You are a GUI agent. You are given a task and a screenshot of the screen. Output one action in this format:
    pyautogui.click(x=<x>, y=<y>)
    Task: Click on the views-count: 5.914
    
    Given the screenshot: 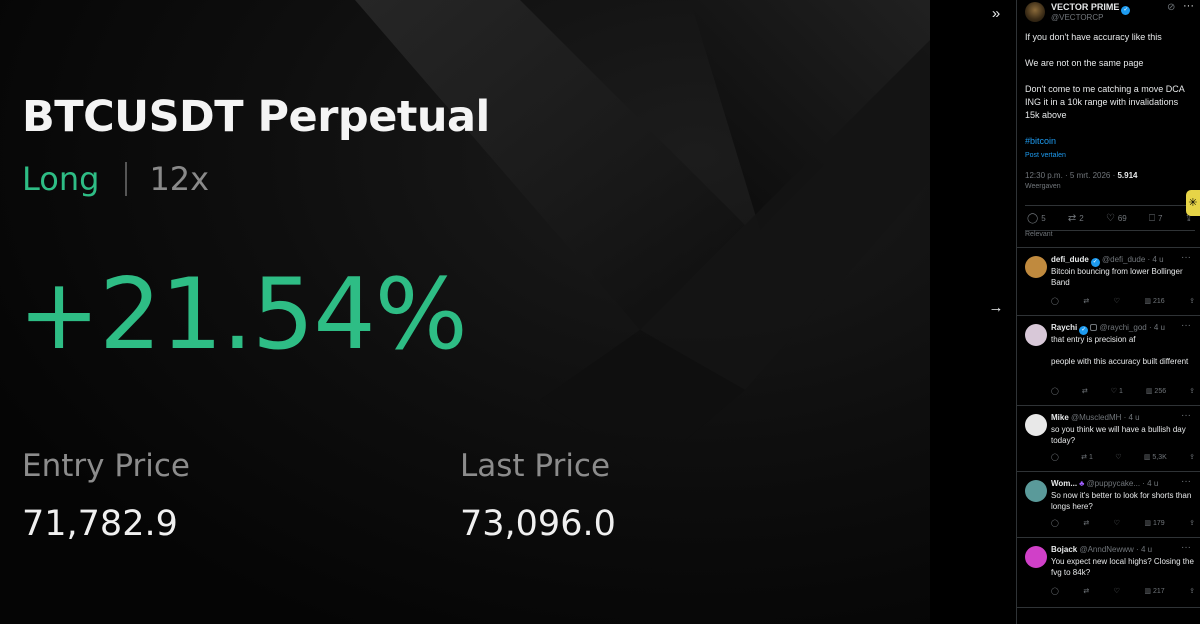 What is the action you would take?
    pyautogui.click(x=1127, y=175)
    